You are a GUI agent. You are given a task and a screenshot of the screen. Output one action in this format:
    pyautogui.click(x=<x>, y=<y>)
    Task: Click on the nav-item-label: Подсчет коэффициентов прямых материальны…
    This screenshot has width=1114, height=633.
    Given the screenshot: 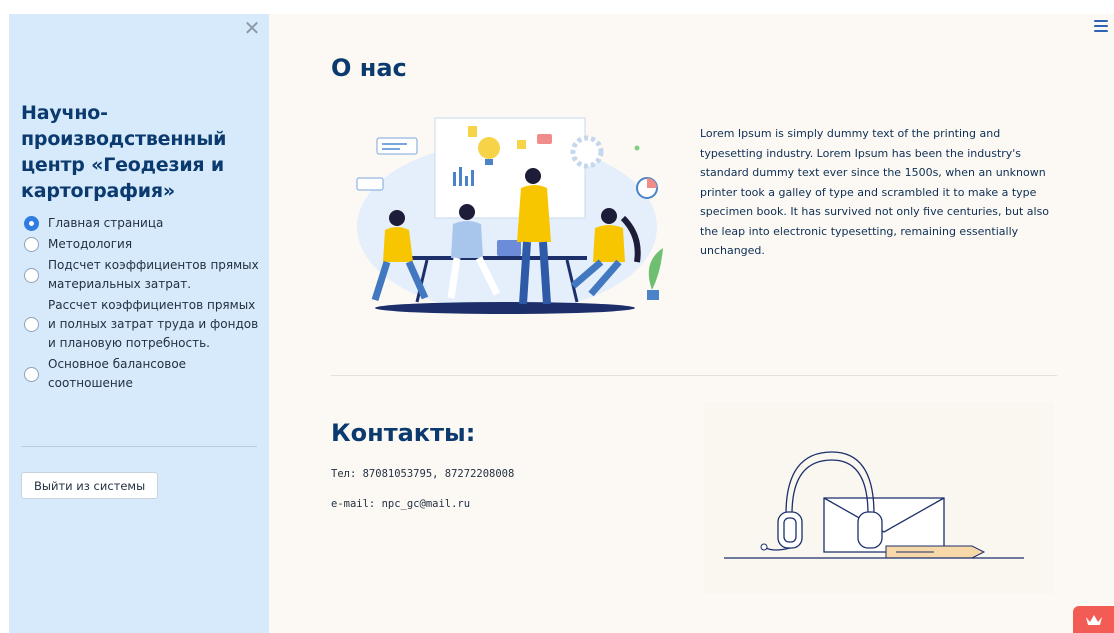 What is the action you would take?
    pyautogui.click(x=153, y=274)
    